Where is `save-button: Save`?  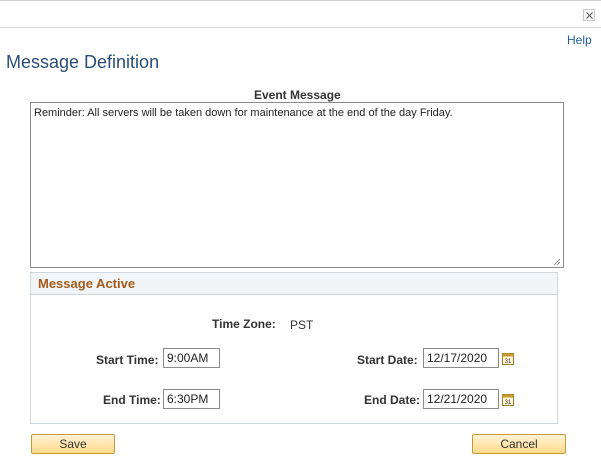
save-button: Save is located at coordinates (73, 444).